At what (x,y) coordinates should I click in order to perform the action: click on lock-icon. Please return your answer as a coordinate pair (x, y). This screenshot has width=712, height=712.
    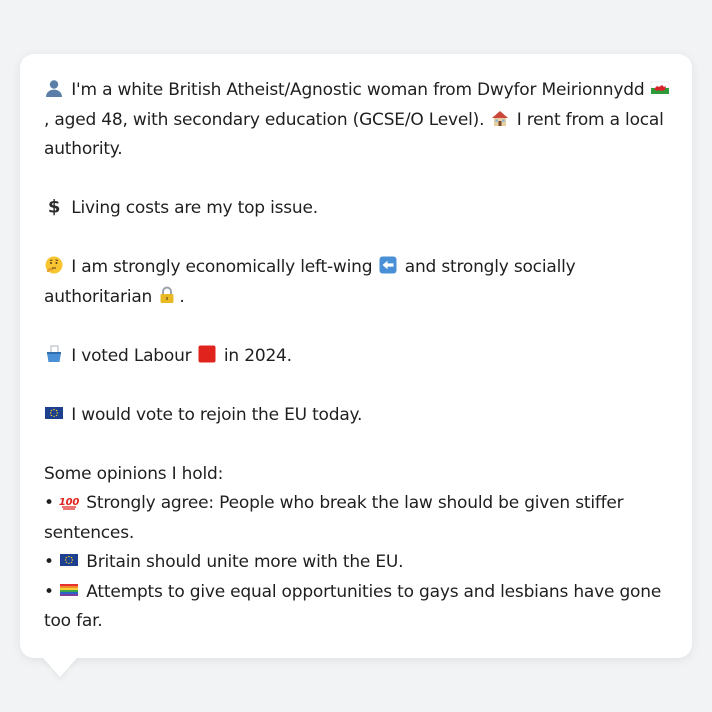
    Looking at the image, I should click on (167, 295).